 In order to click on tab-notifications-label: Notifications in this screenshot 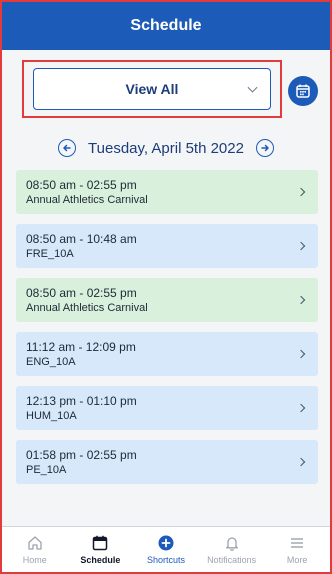, I will do `click(232, 560)`.